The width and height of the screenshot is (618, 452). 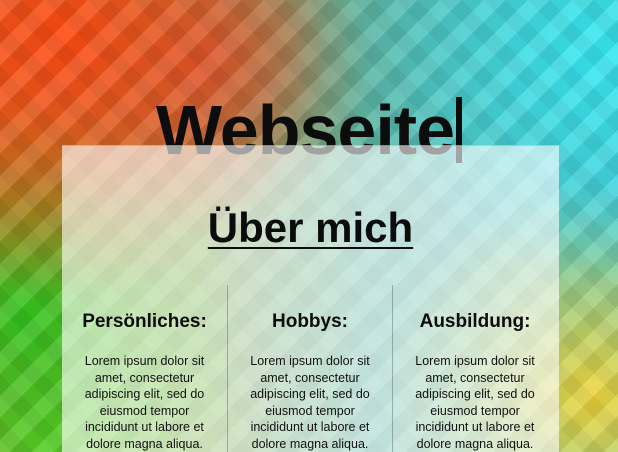 I want to click on column-personal-title: Persönliches:, so click(x=144, y=321).